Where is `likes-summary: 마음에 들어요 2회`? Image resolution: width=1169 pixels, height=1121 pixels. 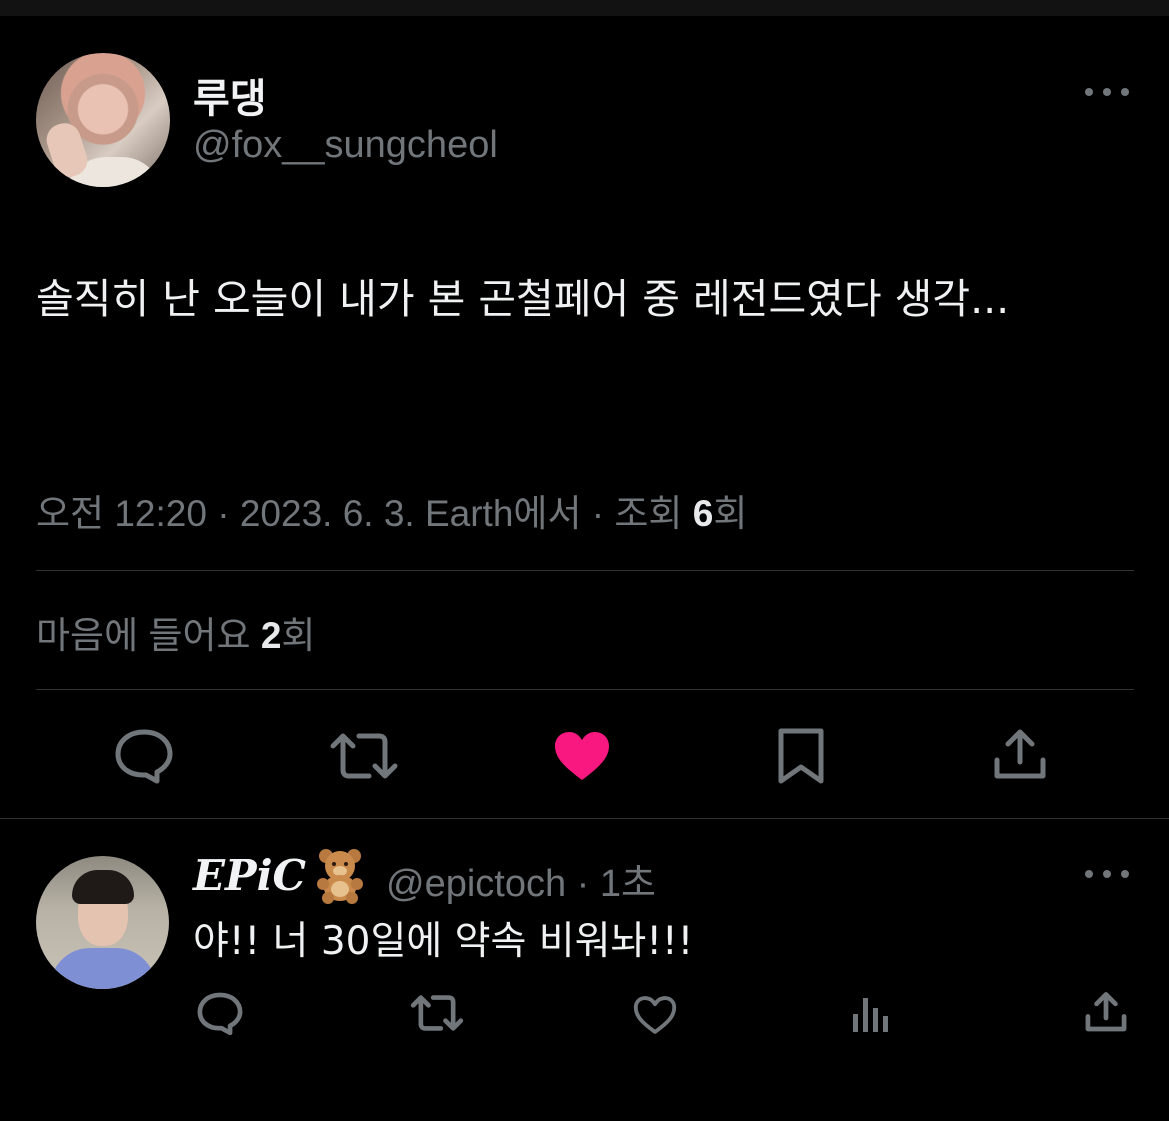
likes-summary: 마음에 들어요 2회 is located at coordinates (175, 632).